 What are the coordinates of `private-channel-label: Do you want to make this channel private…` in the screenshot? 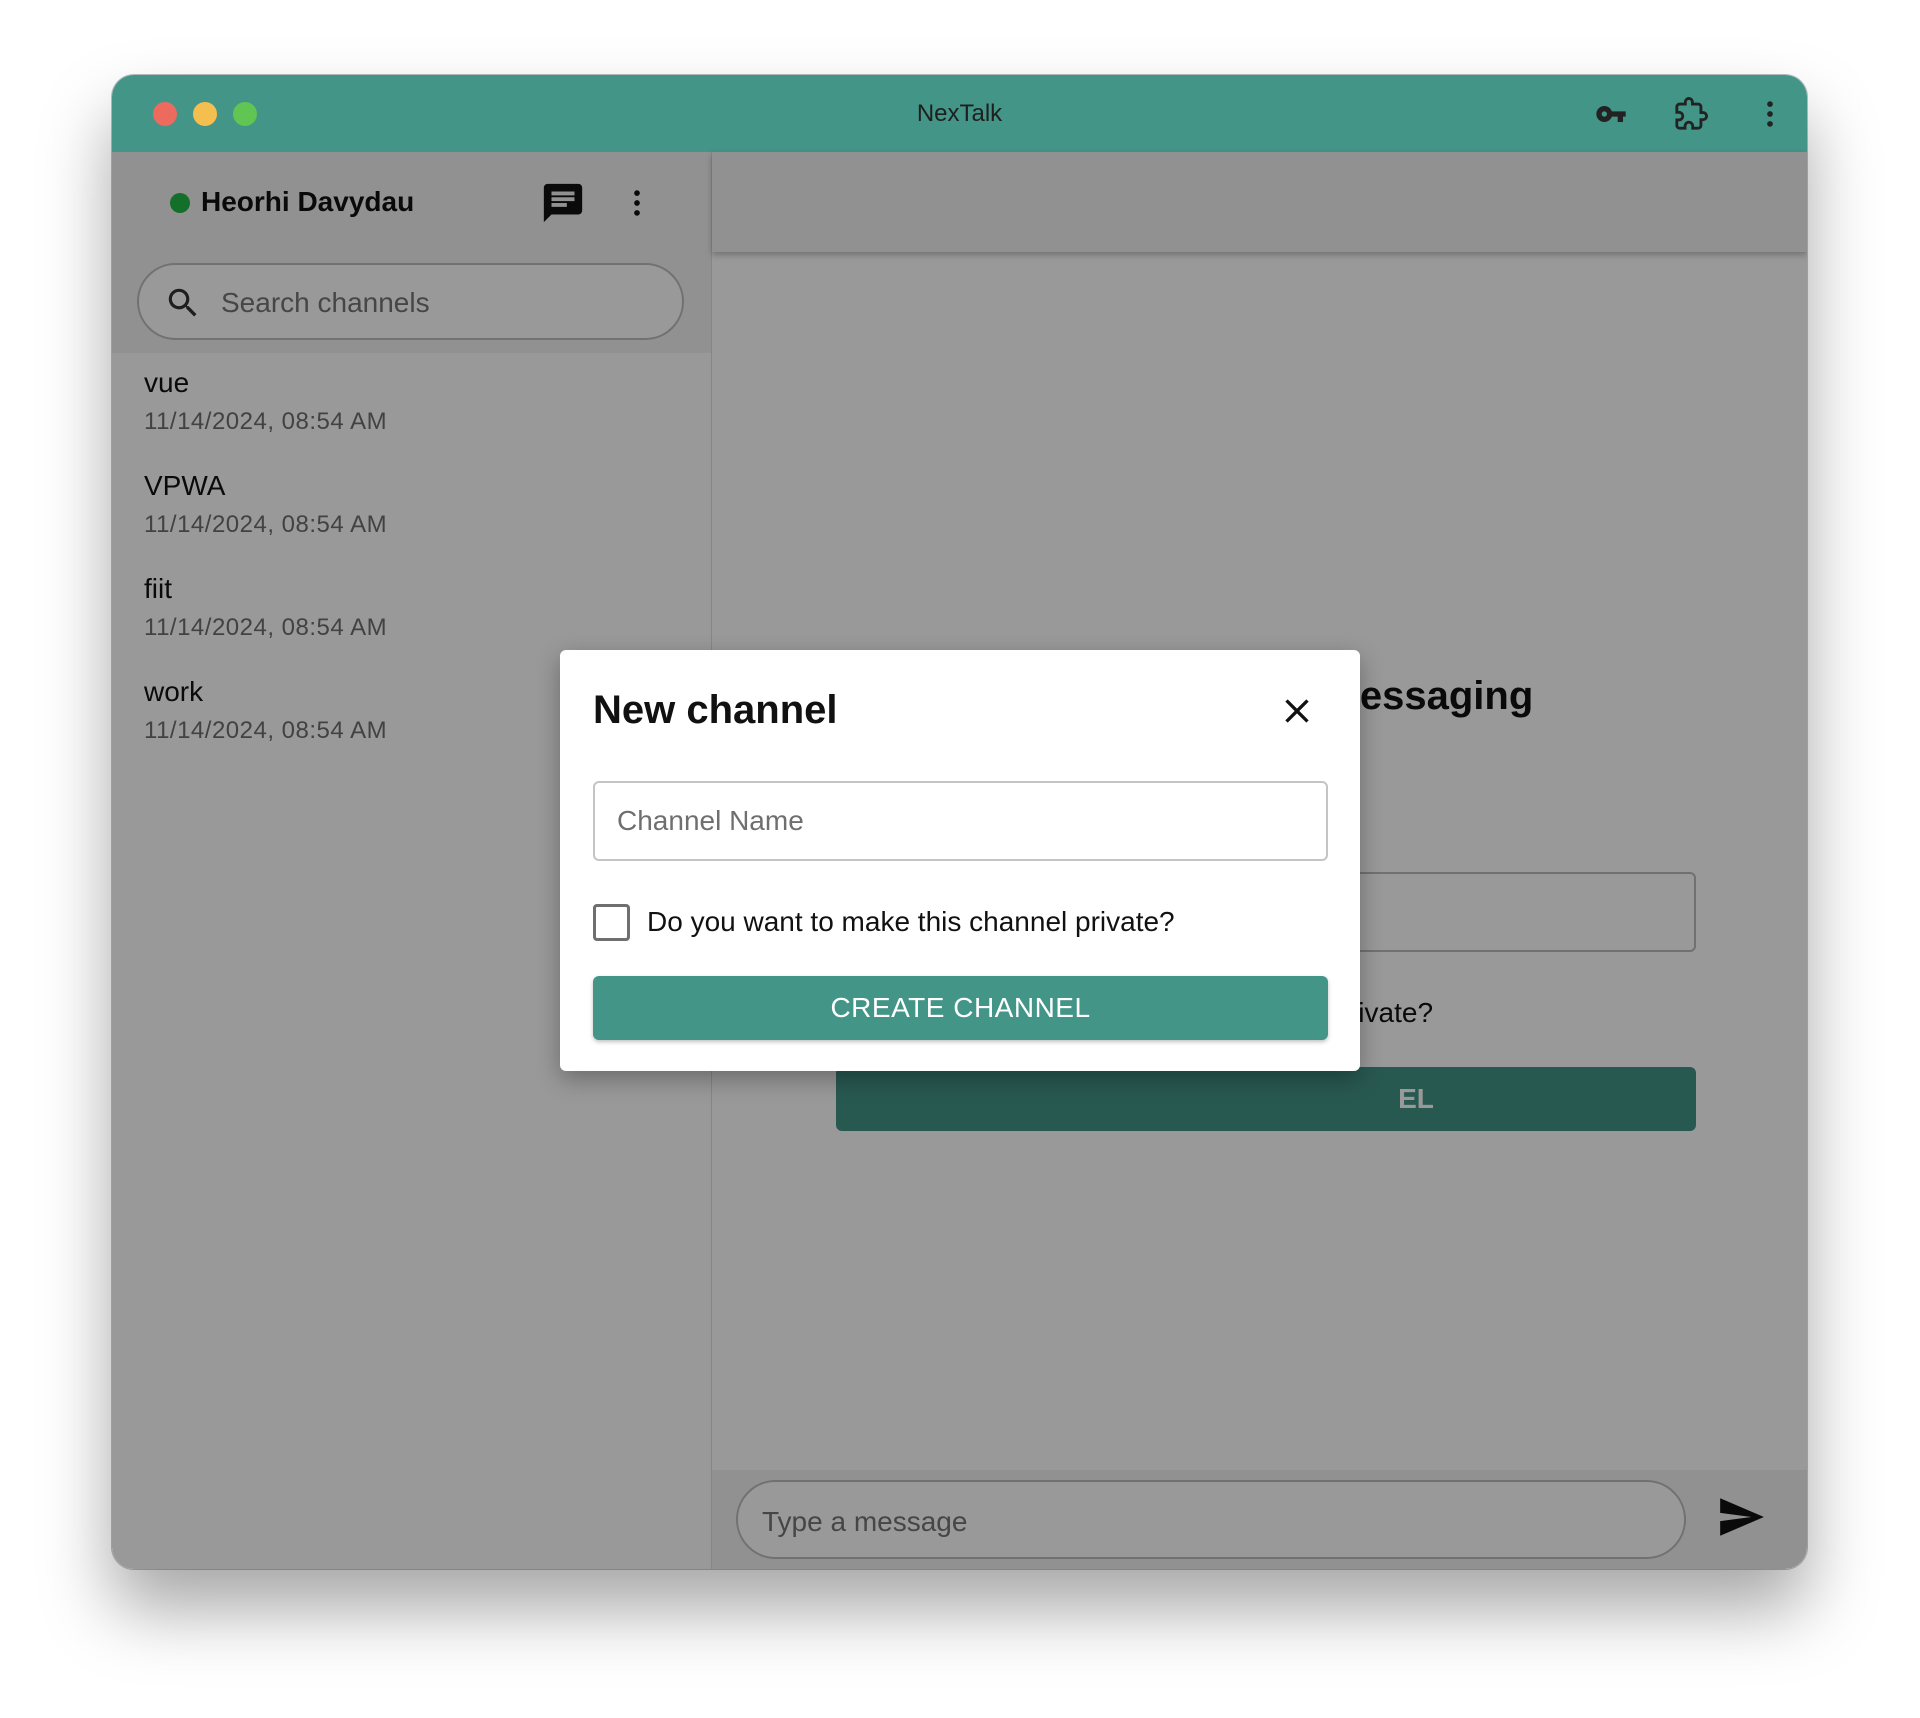 It's located at (911, 922).